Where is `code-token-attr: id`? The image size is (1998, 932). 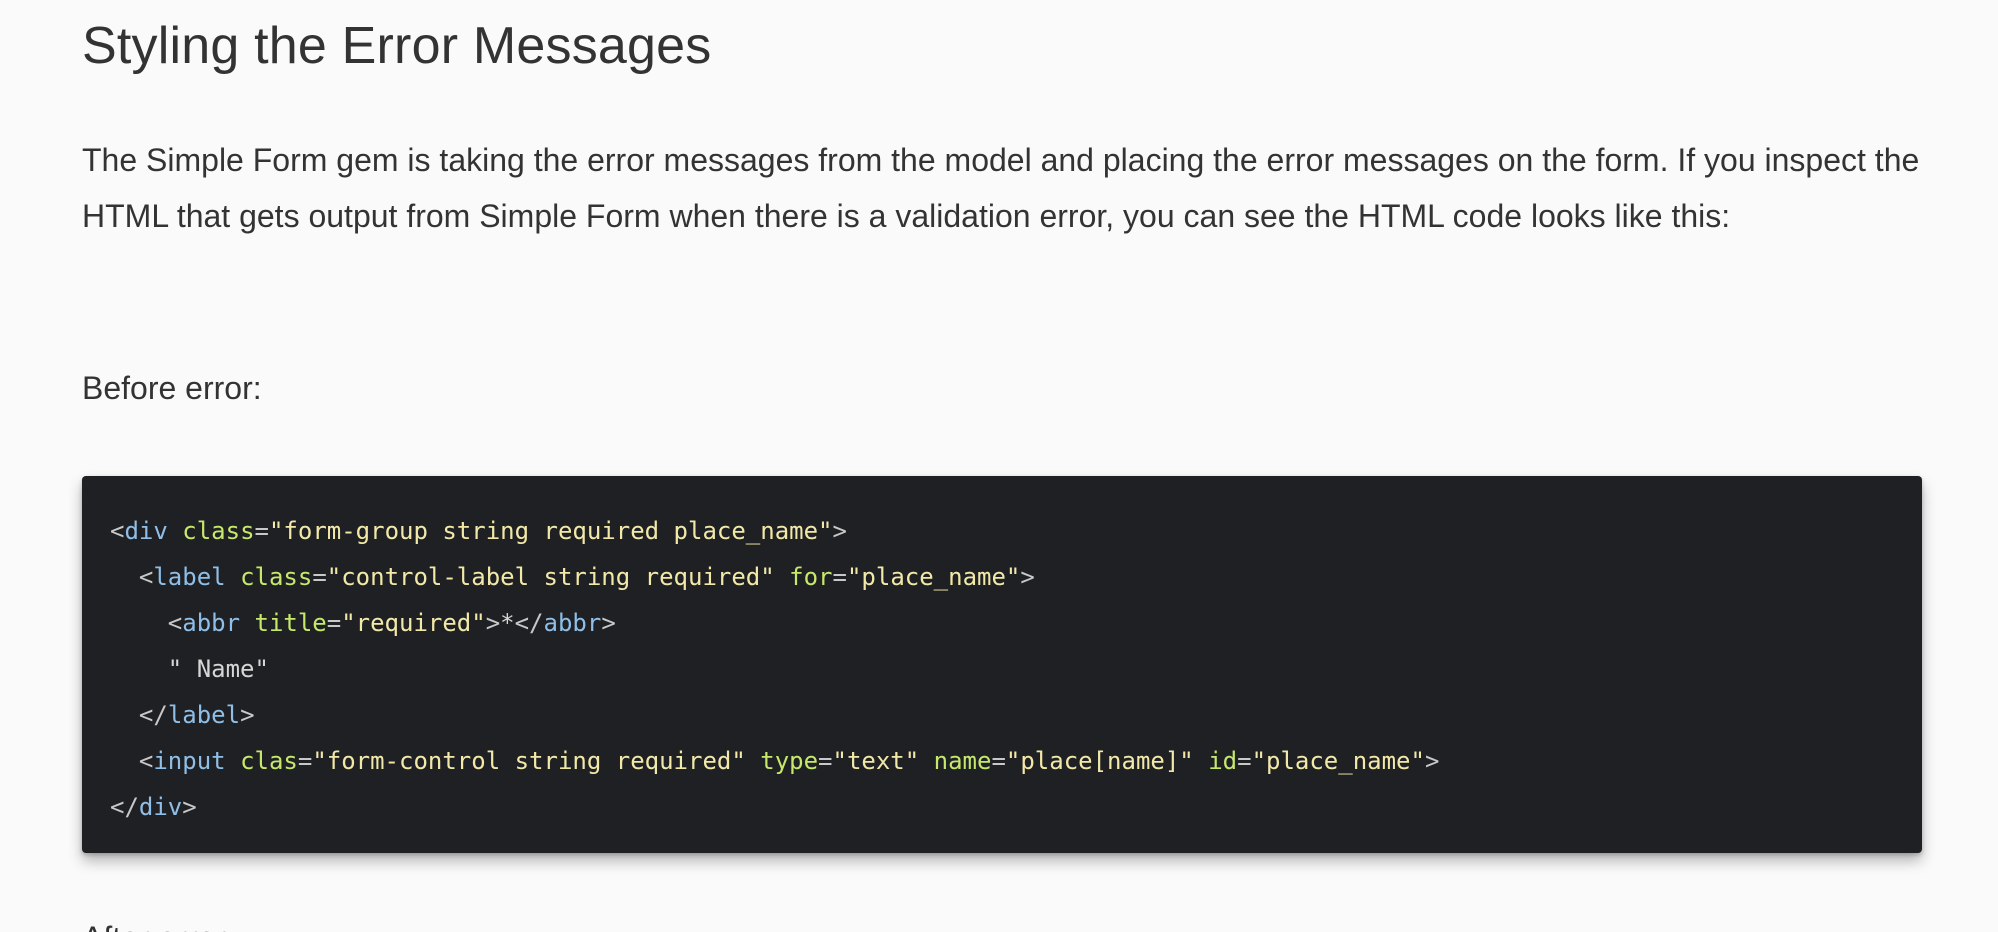 code-token-attr: id is located at coordinates (1223, 761).